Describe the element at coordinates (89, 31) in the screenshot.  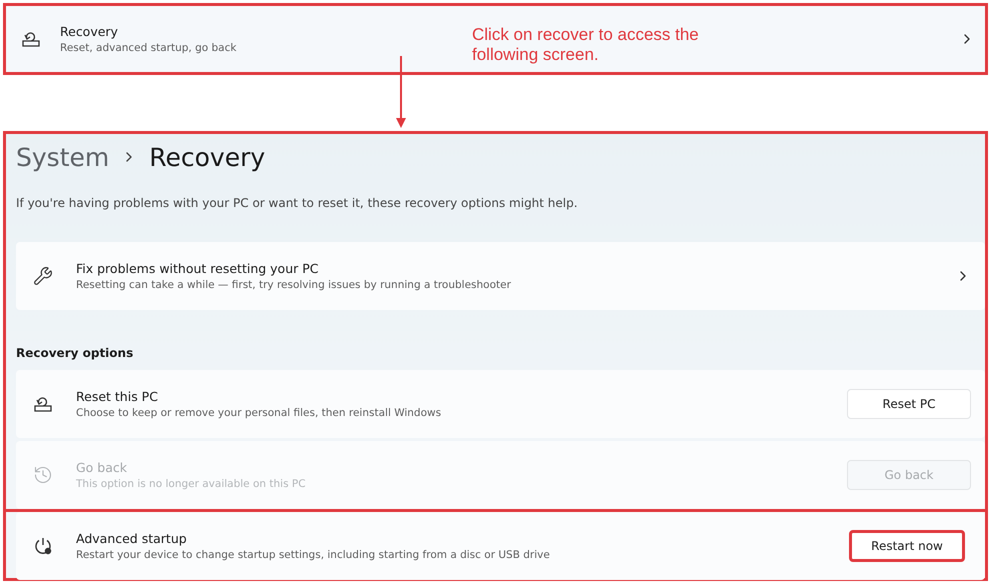
I see `setting-title: Recovery` at that location.